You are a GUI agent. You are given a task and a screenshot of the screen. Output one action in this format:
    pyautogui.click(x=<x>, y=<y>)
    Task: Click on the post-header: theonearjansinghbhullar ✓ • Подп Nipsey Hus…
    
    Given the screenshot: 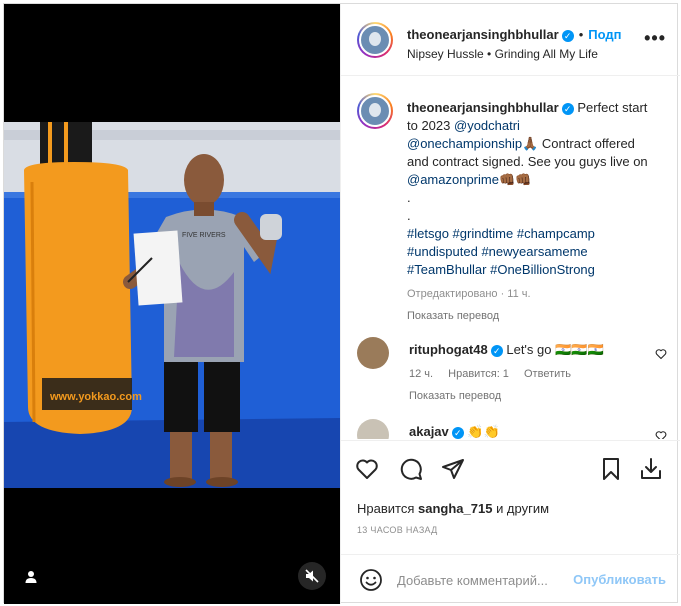 What is the action you would take?
    pyautogui.click(x=510, y=40)
    